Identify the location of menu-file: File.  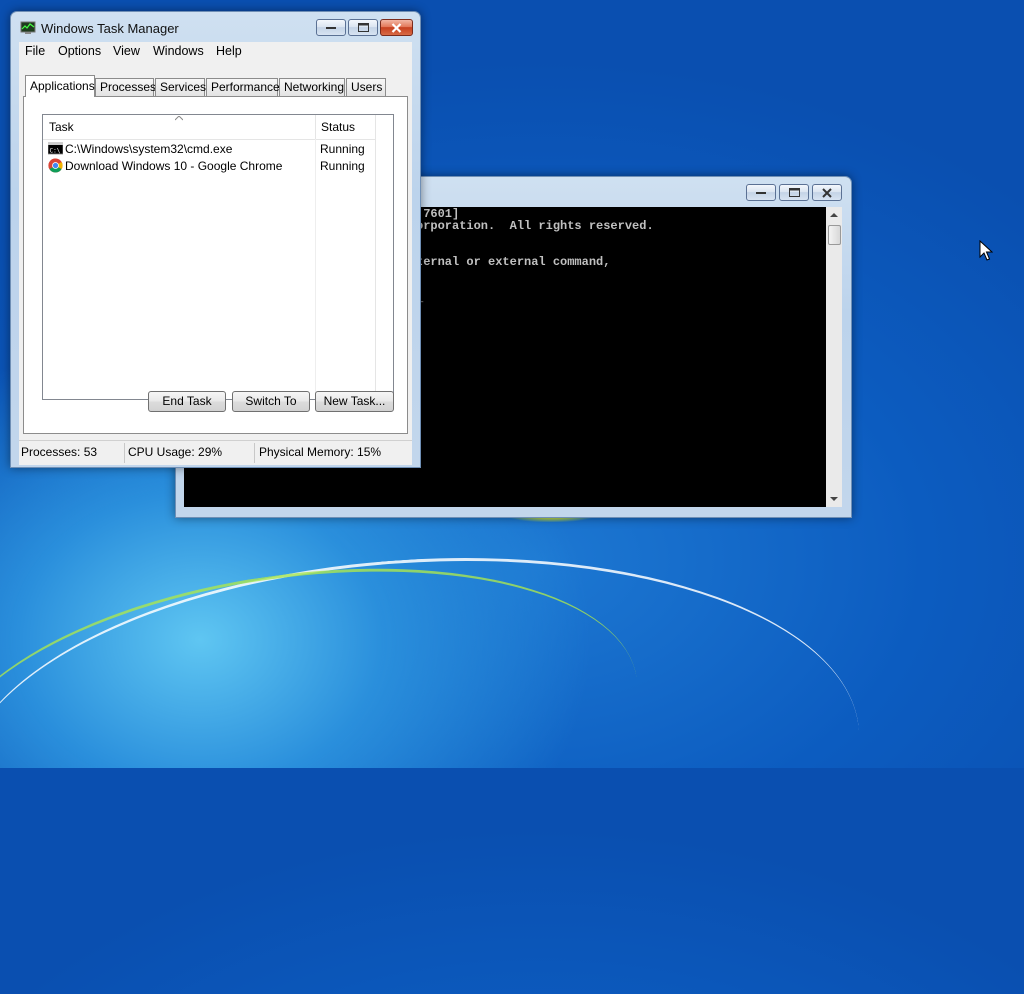
(35, 51).